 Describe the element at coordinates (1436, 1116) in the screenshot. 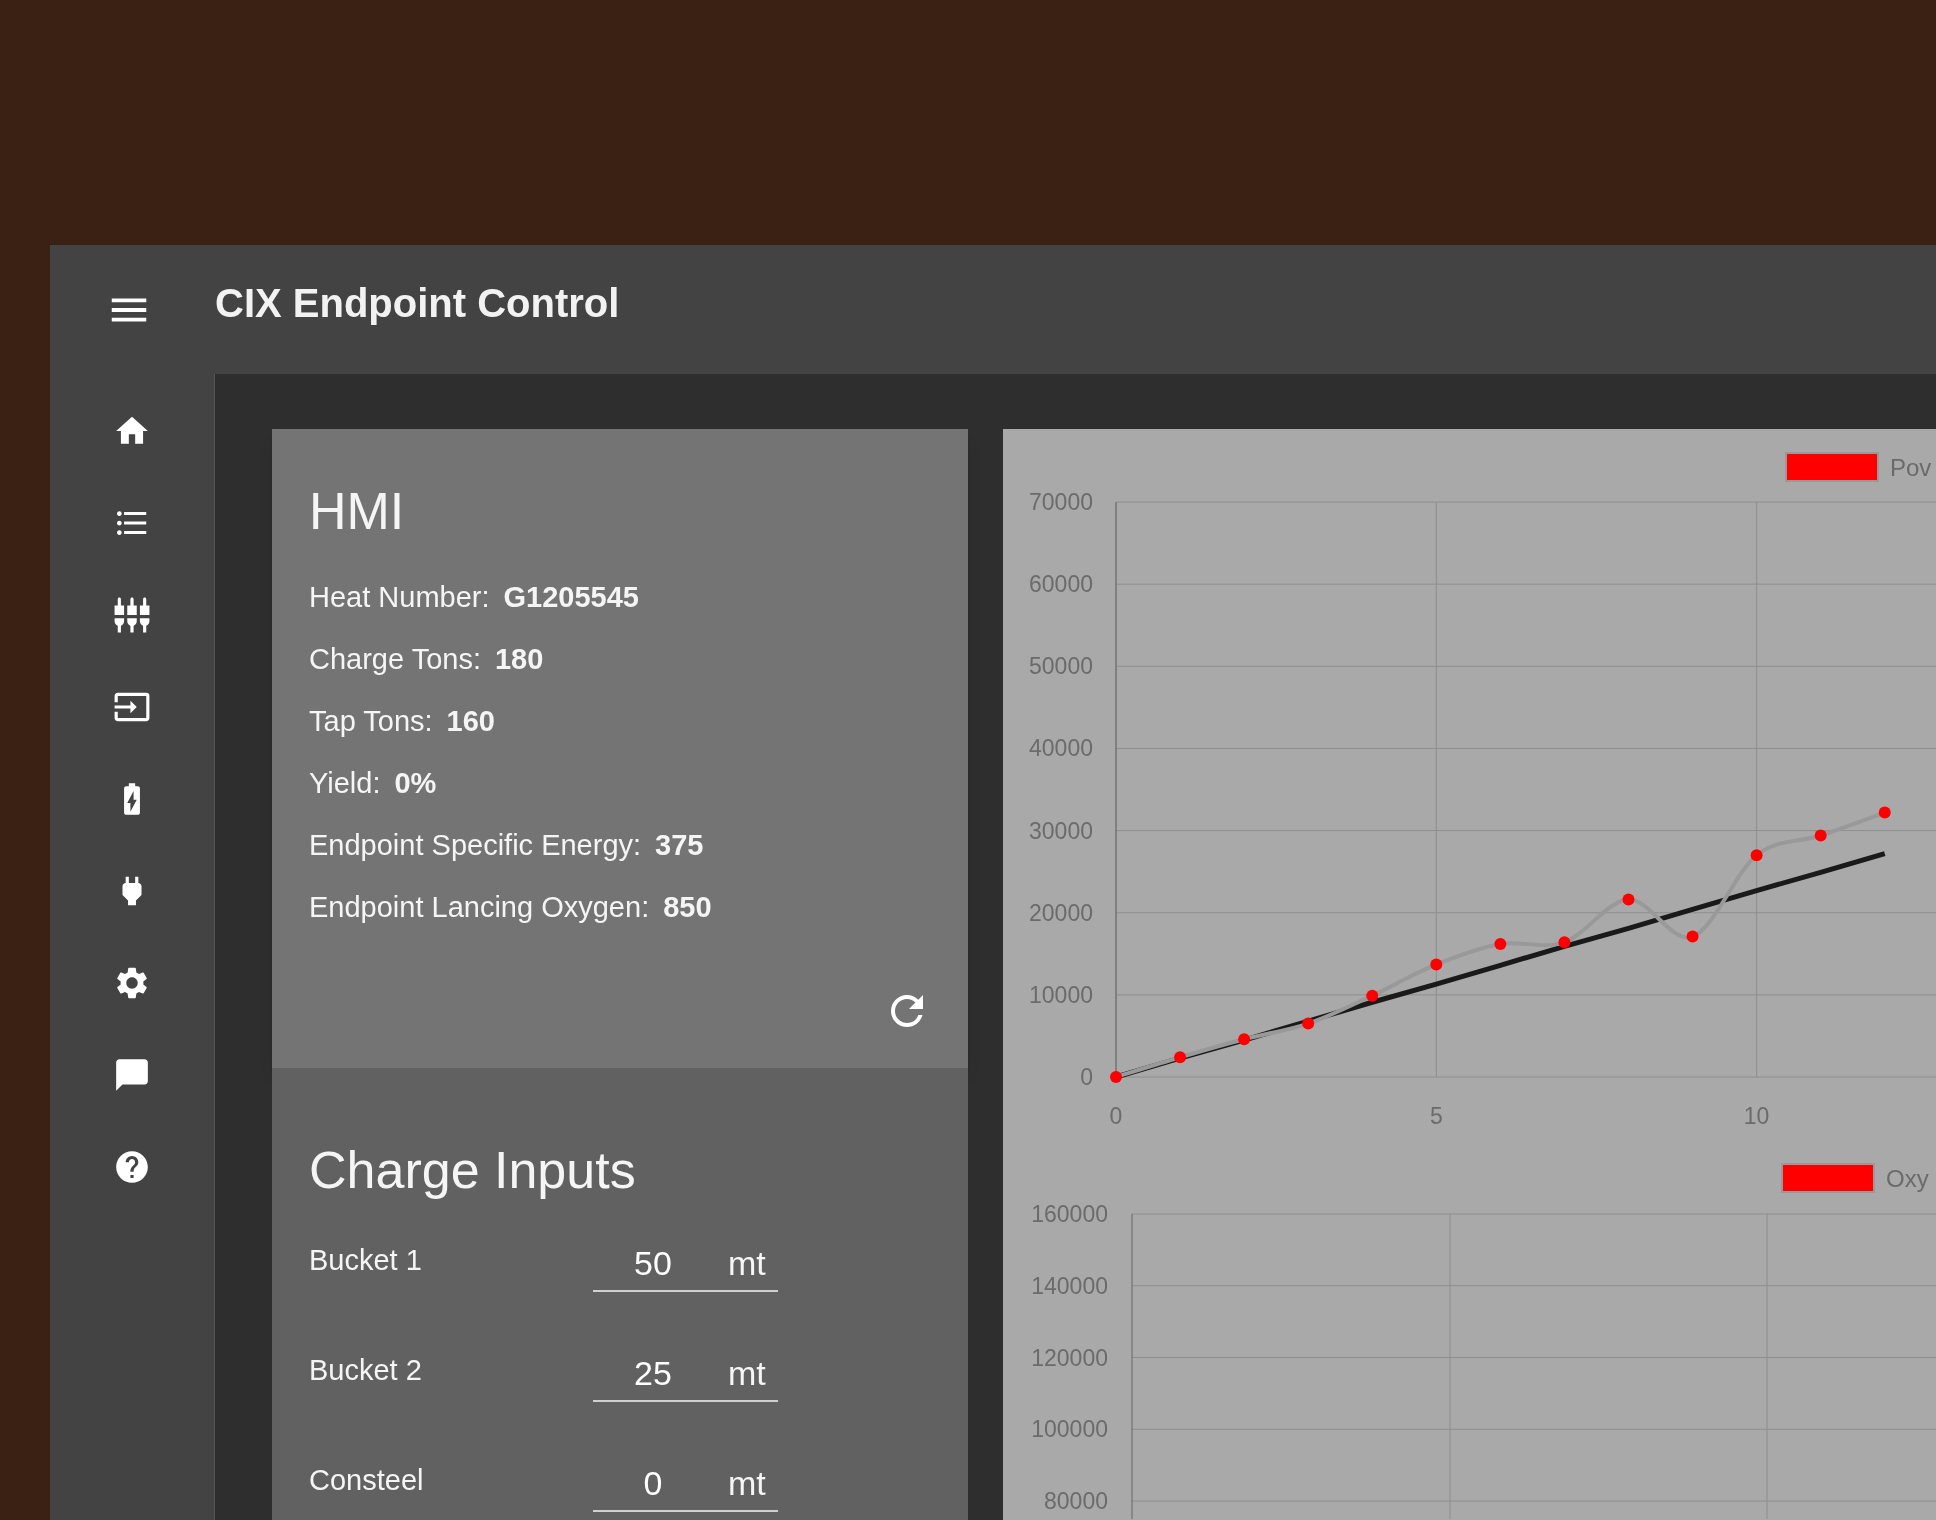

I see `axis-label: 5` at that location.